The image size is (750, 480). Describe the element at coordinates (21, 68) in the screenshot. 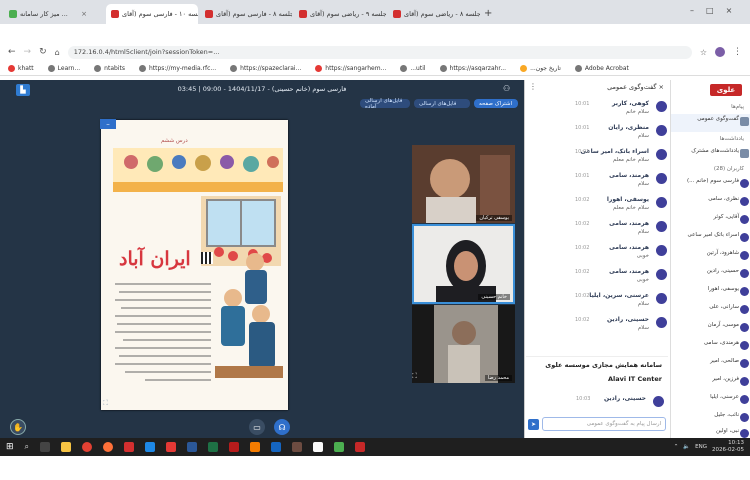

I see `bookmark-item: khatt` at that location.